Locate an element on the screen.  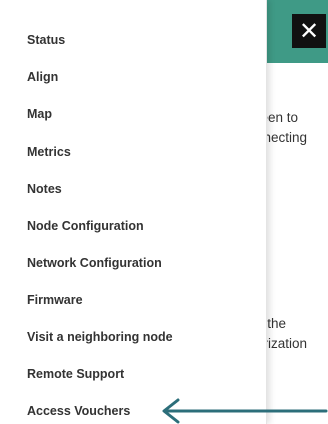
menu-item-remote-support: Remote Support is located at coordinates (75, 374).